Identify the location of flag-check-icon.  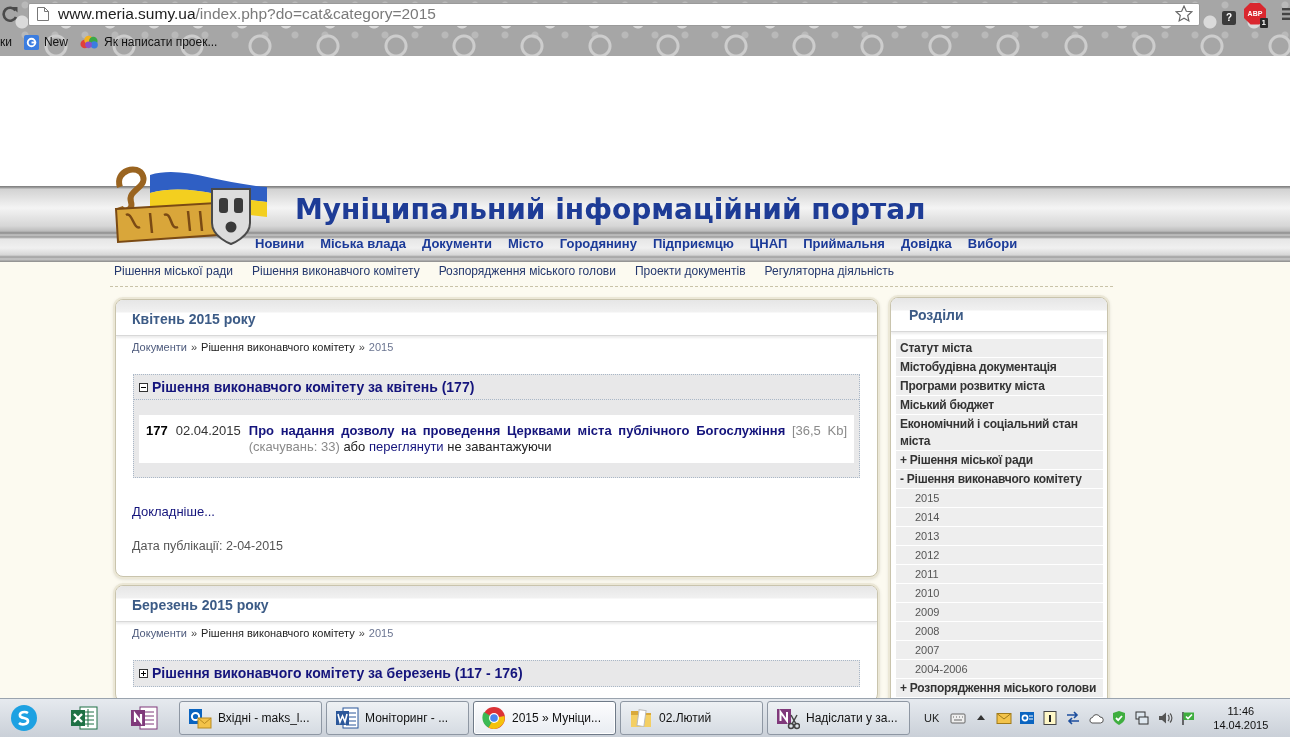
(1188, 718).